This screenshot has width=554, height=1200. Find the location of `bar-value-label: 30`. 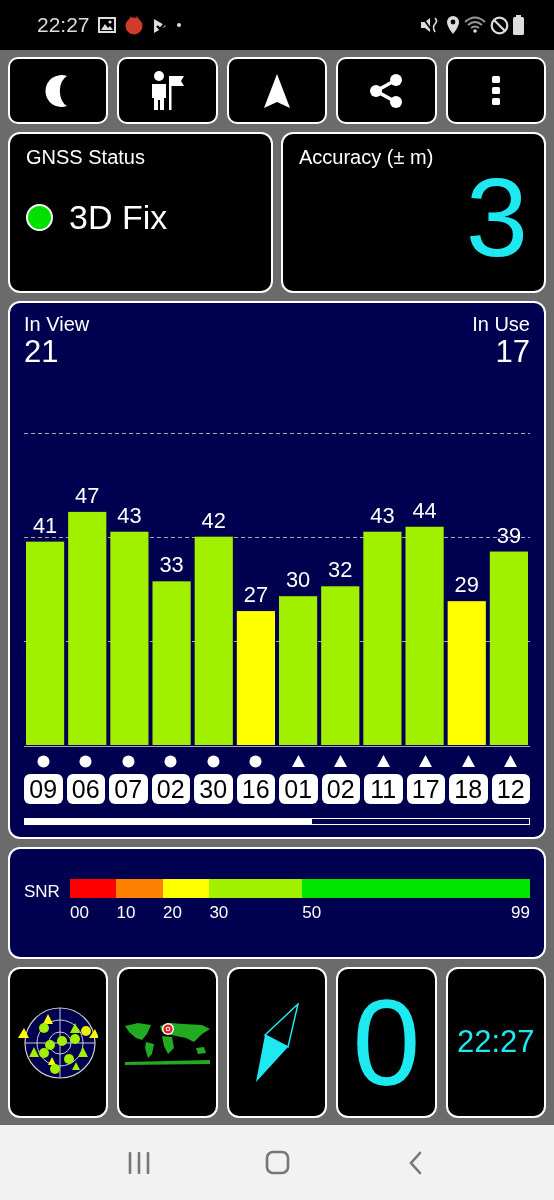

bar-value-label: 30 is located at coordinates (298, 580).